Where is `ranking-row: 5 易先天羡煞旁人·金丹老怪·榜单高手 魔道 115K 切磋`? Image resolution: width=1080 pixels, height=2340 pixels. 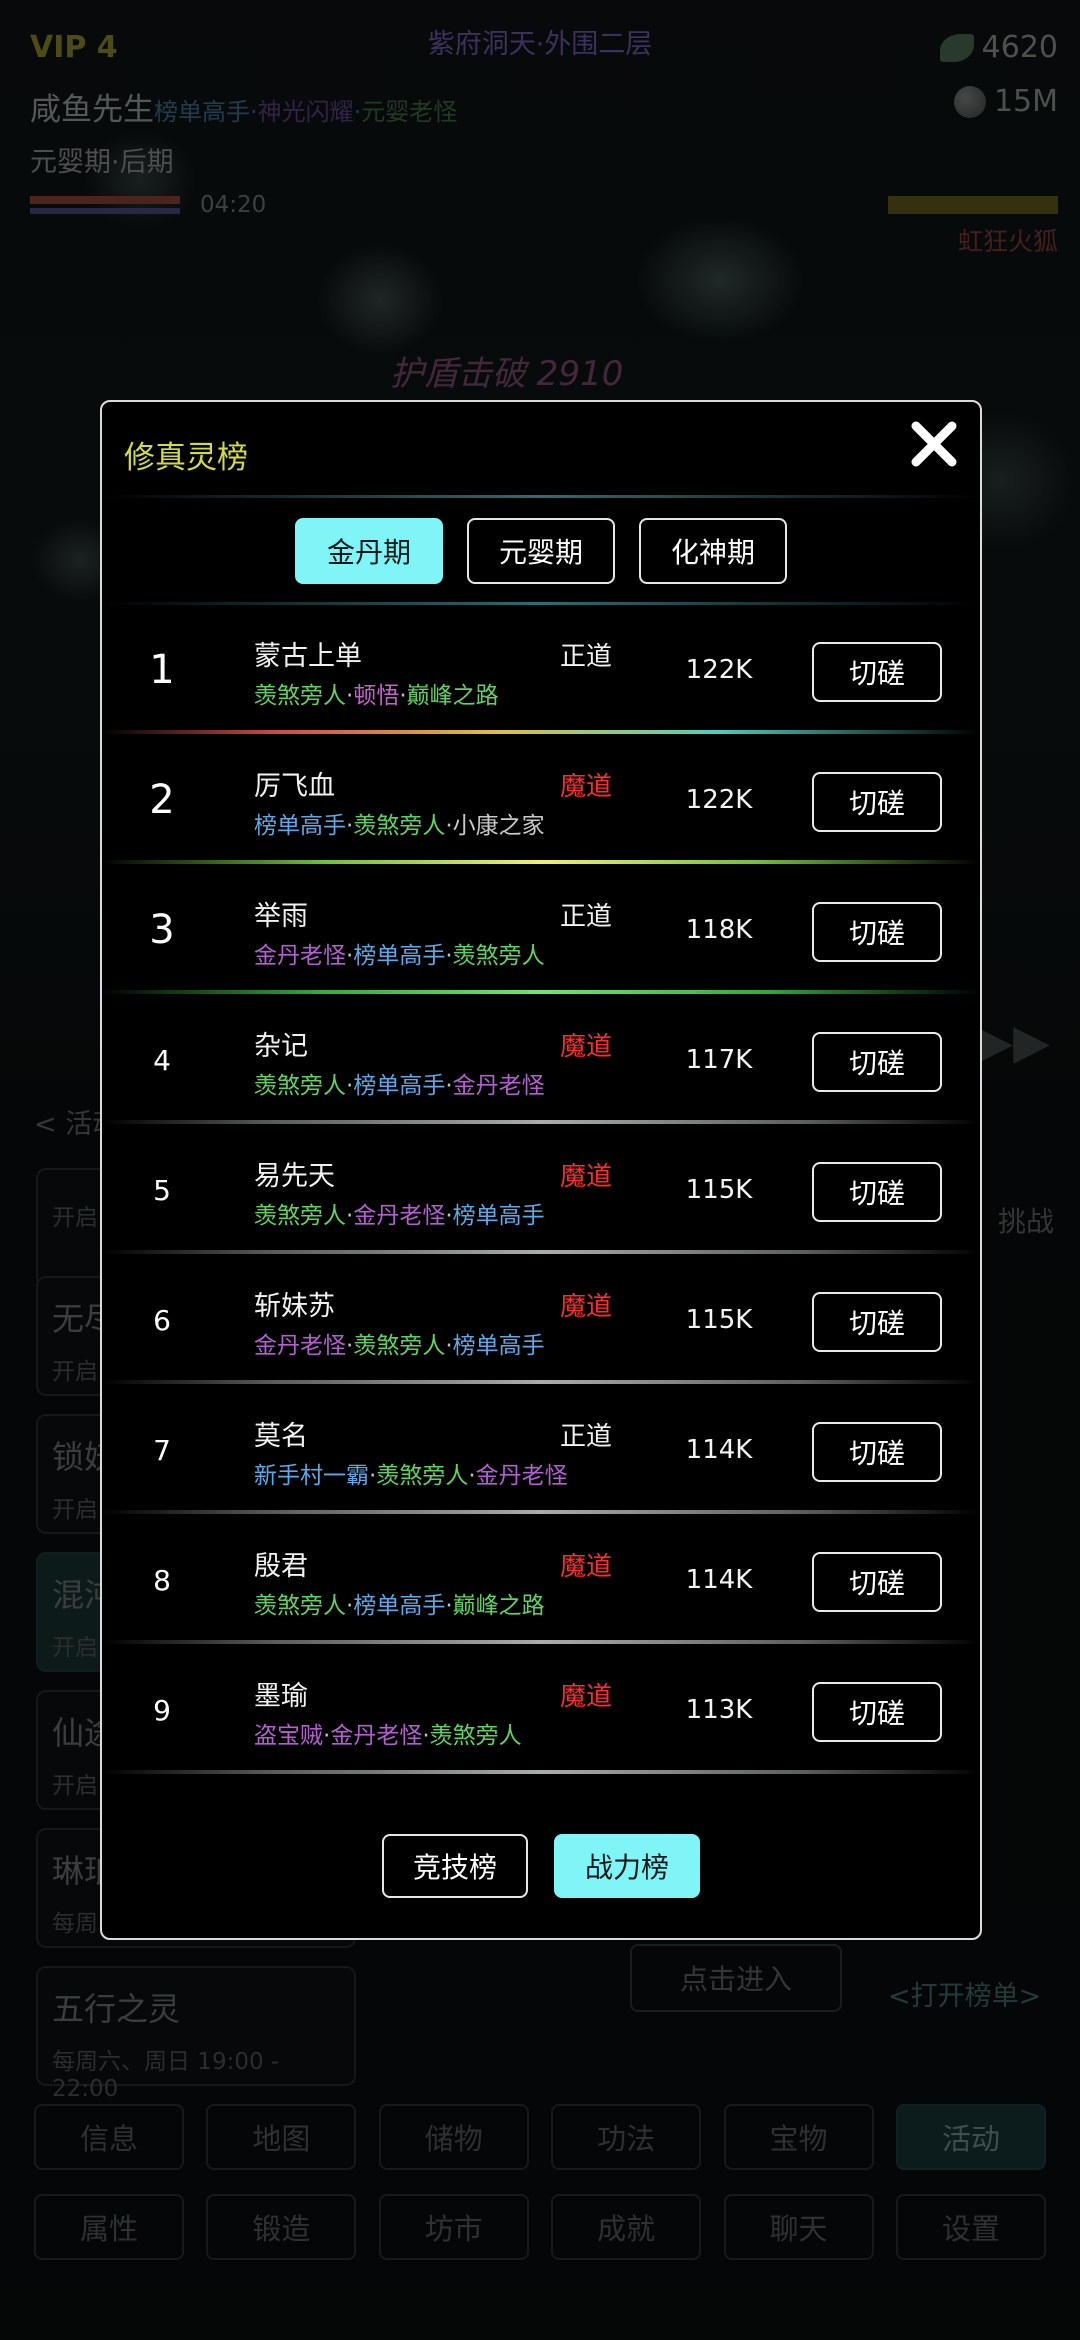
ranking-row: 5 易先天羡煞旁人·金丹老怪·榜单高手 魔道 115K 切磋 is located at coordinates (541, 1197).